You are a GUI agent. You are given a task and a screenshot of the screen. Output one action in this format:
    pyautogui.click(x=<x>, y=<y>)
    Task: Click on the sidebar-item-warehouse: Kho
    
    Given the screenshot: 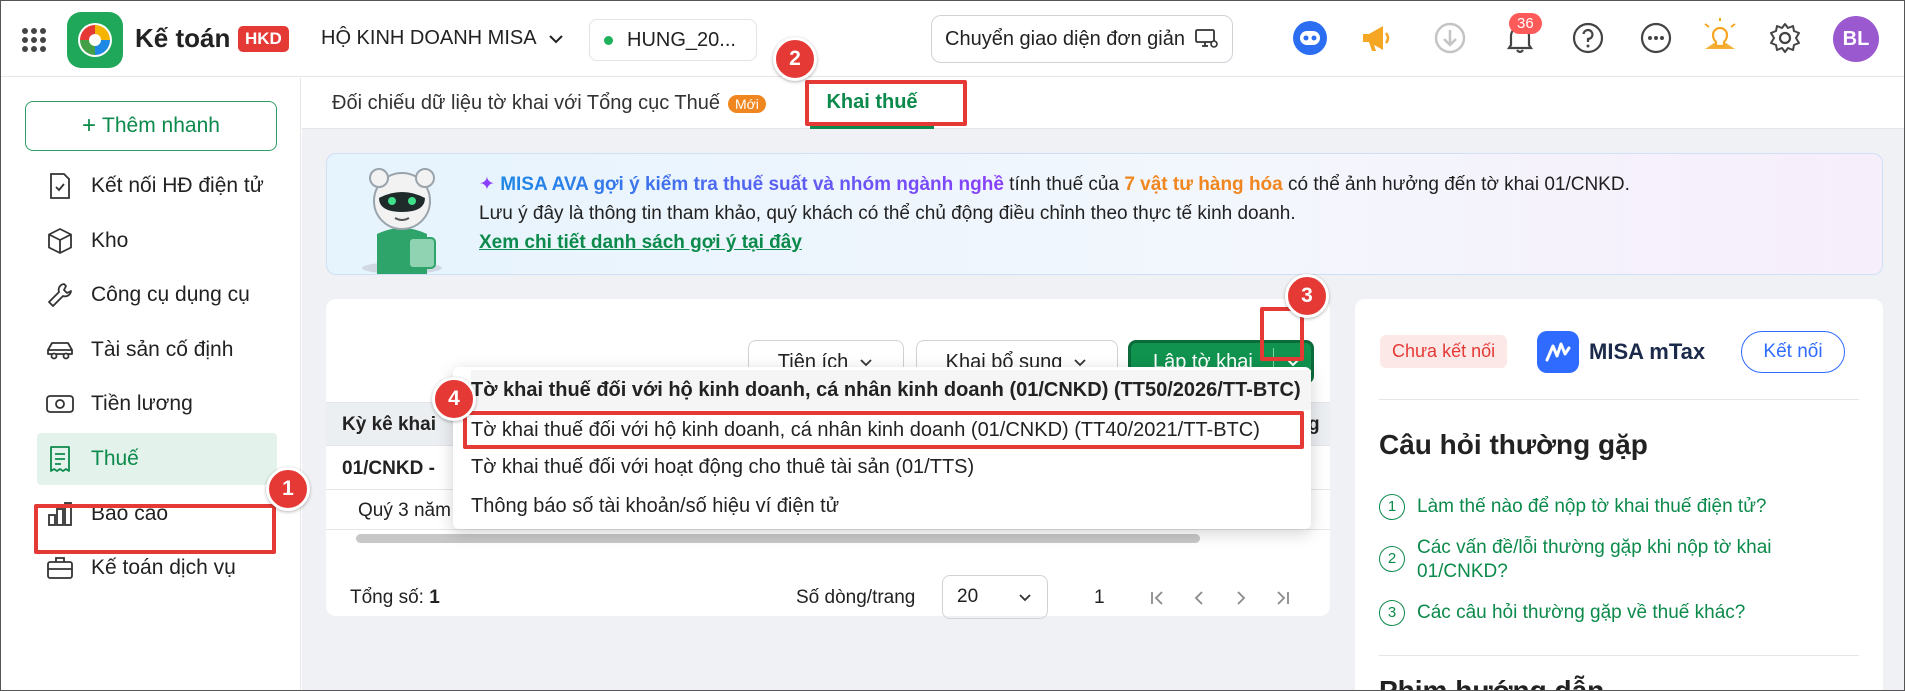 What is the action you would take?
    pyautogui.click(x=157, y=241)
    